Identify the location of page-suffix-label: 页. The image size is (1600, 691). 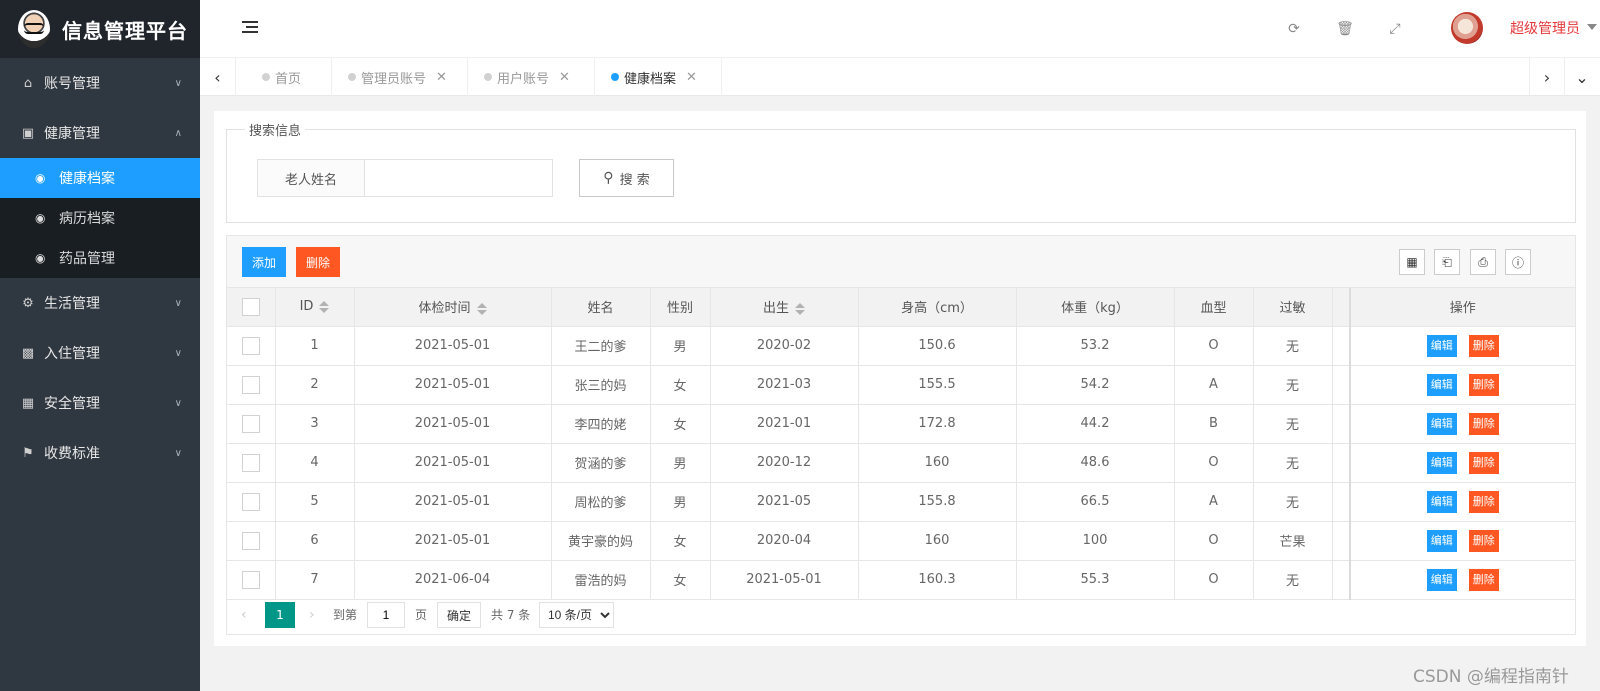
(421, 615).